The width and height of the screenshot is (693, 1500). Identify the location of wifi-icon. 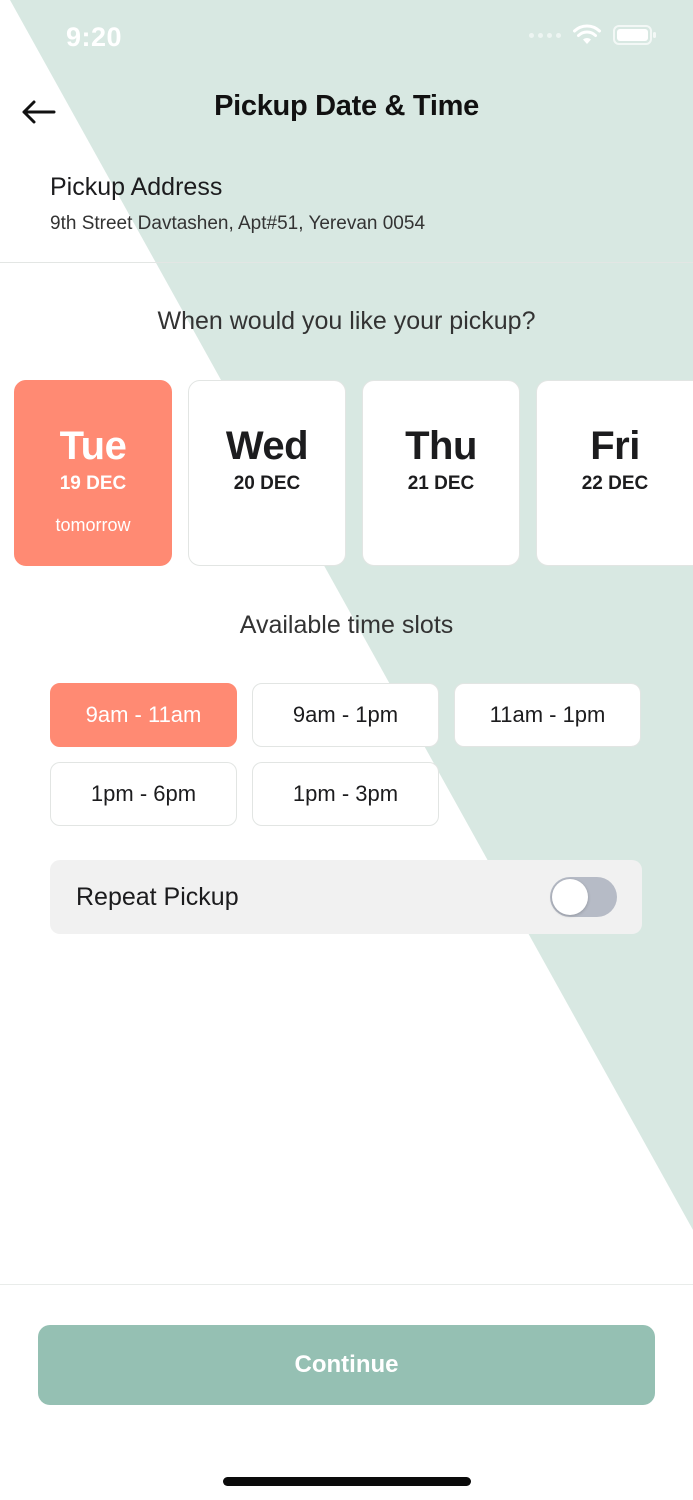
(587, 34).